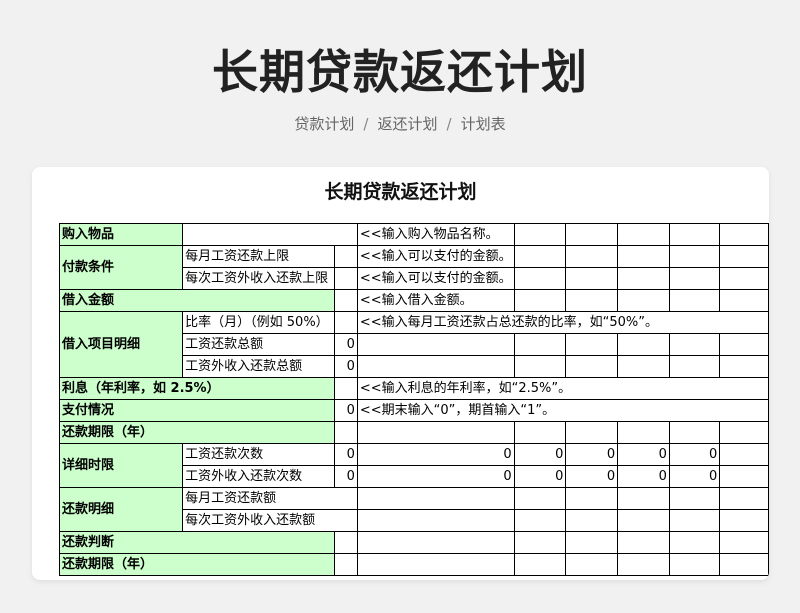 This screenshot has width=800, height=613. I want to click on sublabel: 每月工资还款上限, so click(259, 256).